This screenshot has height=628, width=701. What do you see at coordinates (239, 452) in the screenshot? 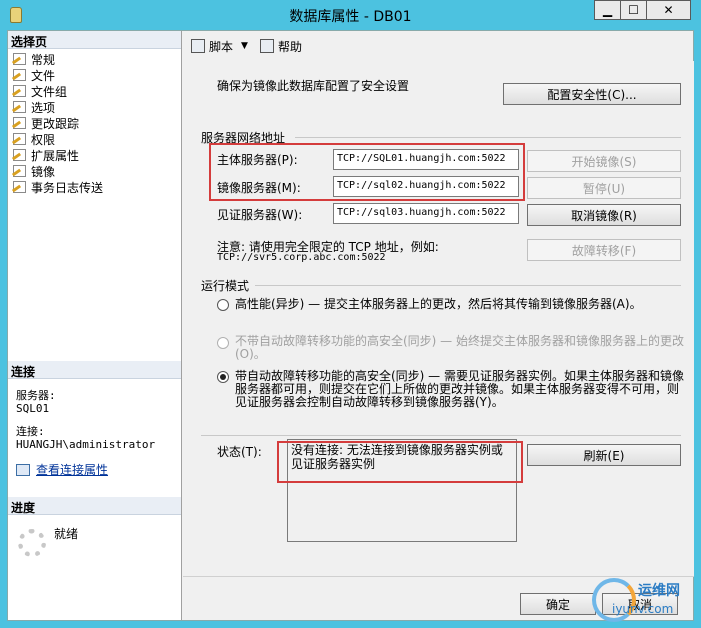
I see `status-label: 状态(T):` at bounding box center [239, 452].